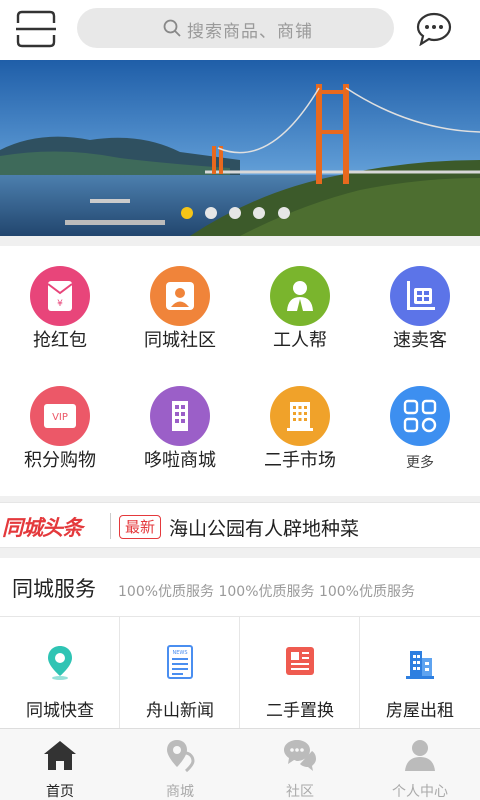  Describe the element at coordinates (420, 711) in the screenshot. I see `service-label: 房屋出租` at that location.